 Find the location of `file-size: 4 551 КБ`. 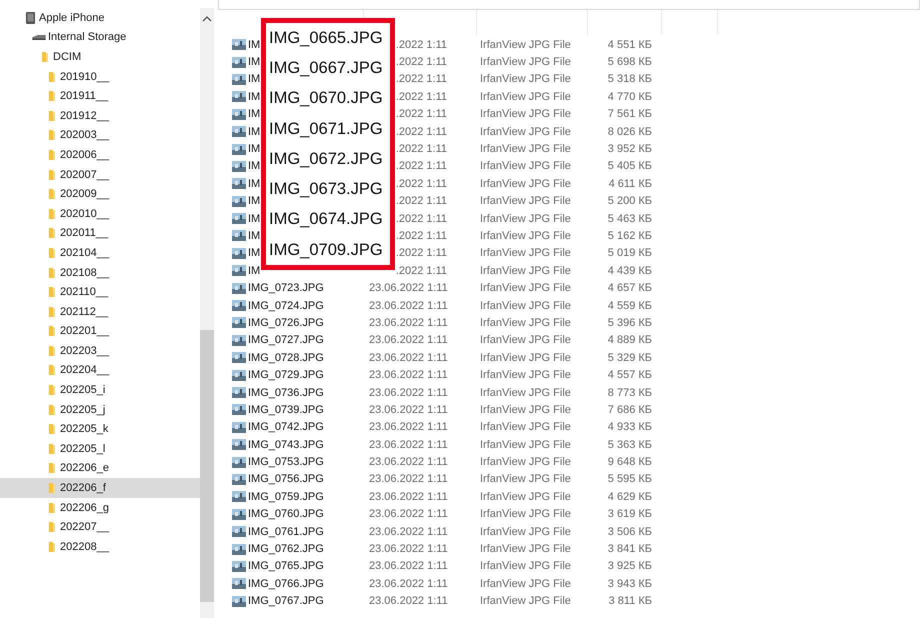

file-size: 4 551 КБ is located at coordinates (629, 44).